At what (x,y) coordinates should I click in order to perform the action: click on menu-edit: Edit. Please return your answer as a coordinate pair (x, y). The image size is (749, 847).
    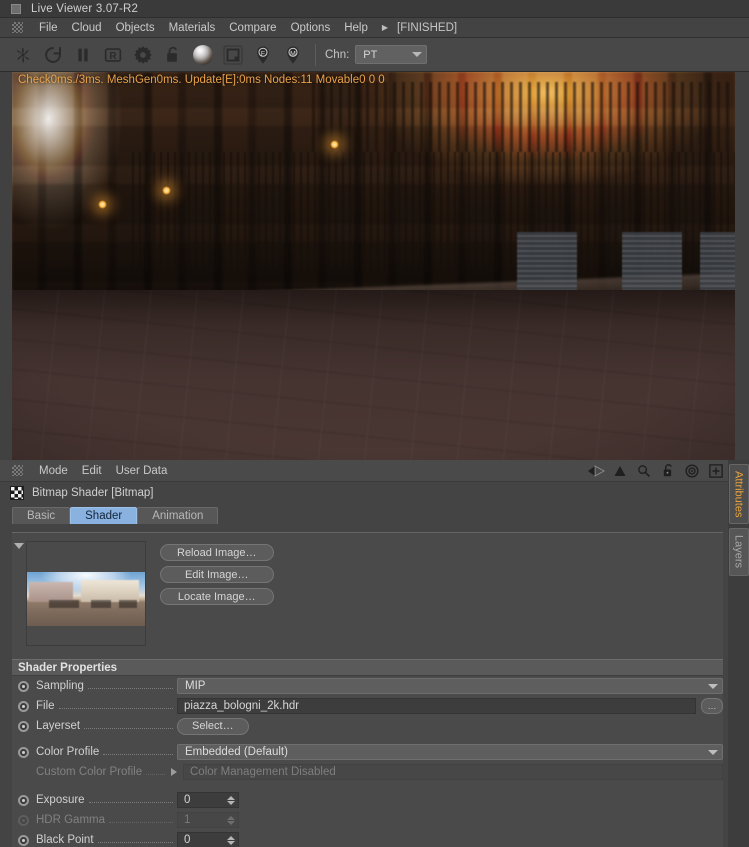
    Looking at the image, I should click on (92, 471).